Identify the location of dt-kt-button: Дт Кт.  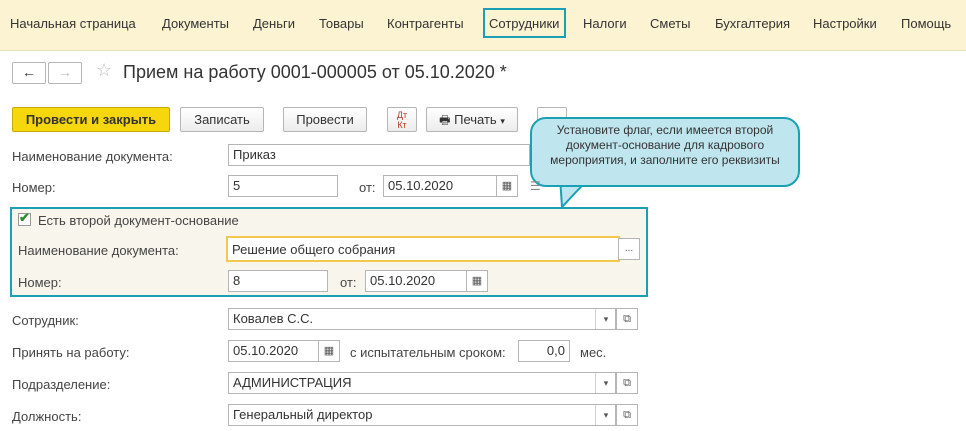
(402, 119).